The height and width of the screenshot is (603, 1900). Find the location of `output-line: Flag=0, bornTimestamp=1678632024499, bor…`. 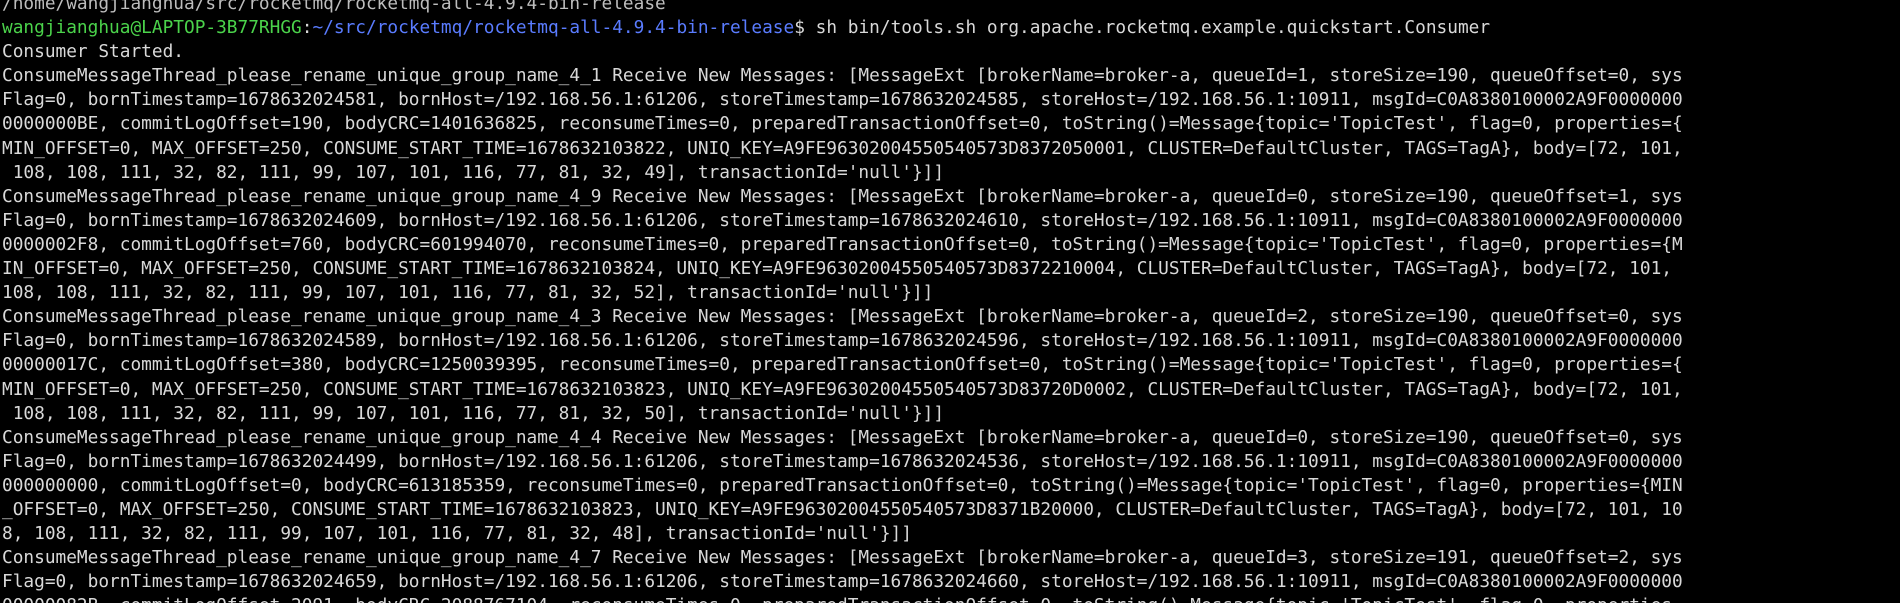

output-line: Flag=0, bornTimestamp=1678632024499, bor… is located at coordinates (842, 461).